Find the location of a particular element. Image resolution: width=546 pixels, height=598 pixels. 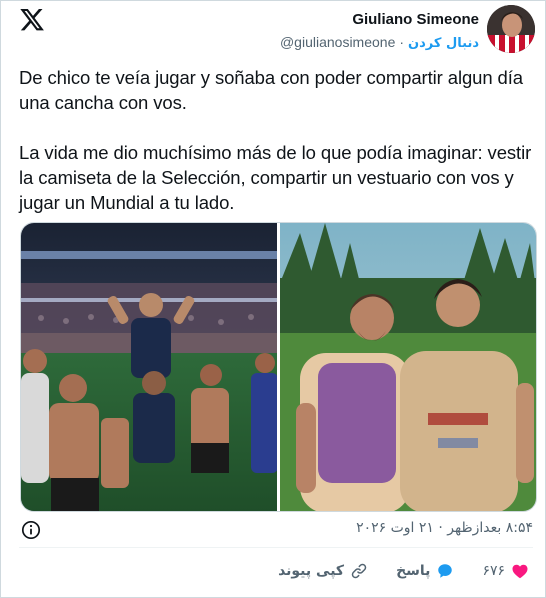

like-count: ۶۷۶ is located at coordinates (493, 571).